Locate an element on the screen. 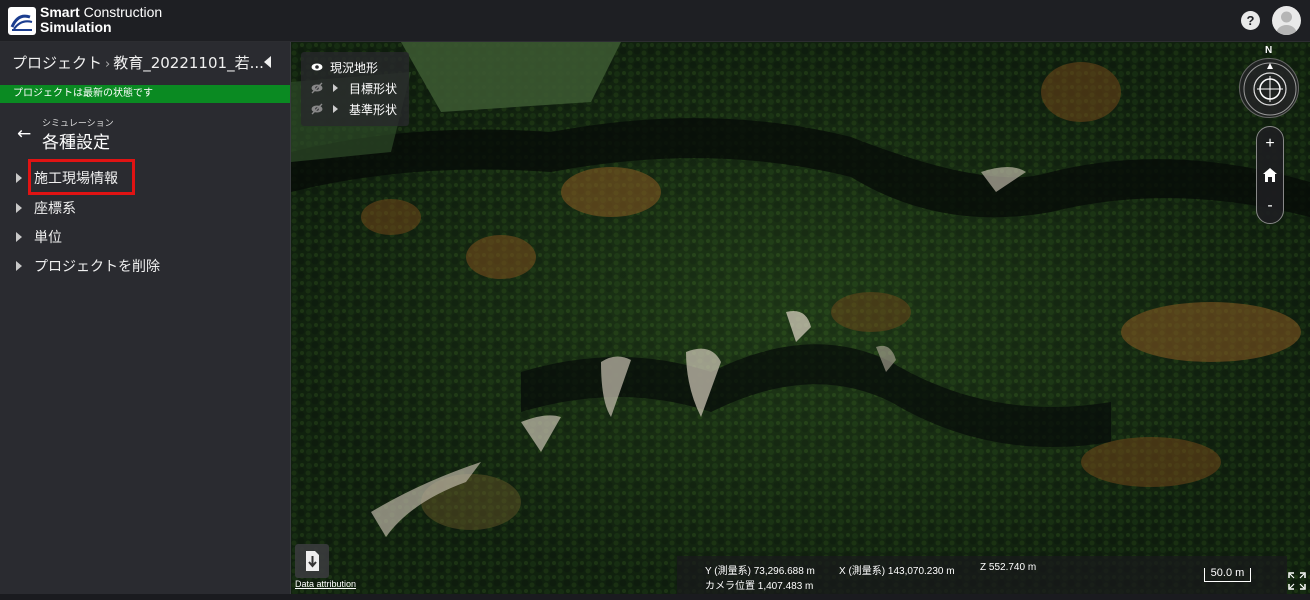  zoom-controls: + - is located at coordinates (1270, 175).